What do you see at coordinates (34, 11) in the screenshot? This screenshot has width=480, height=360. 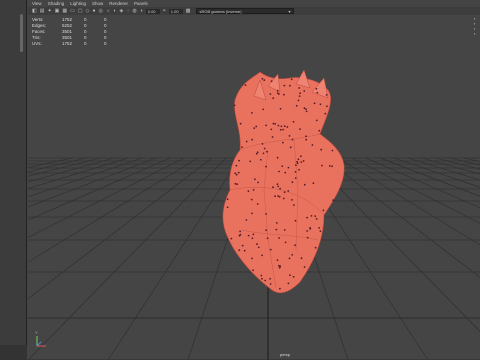 I see `select-camera-icon: ◧` at bounding box center [34, 11].